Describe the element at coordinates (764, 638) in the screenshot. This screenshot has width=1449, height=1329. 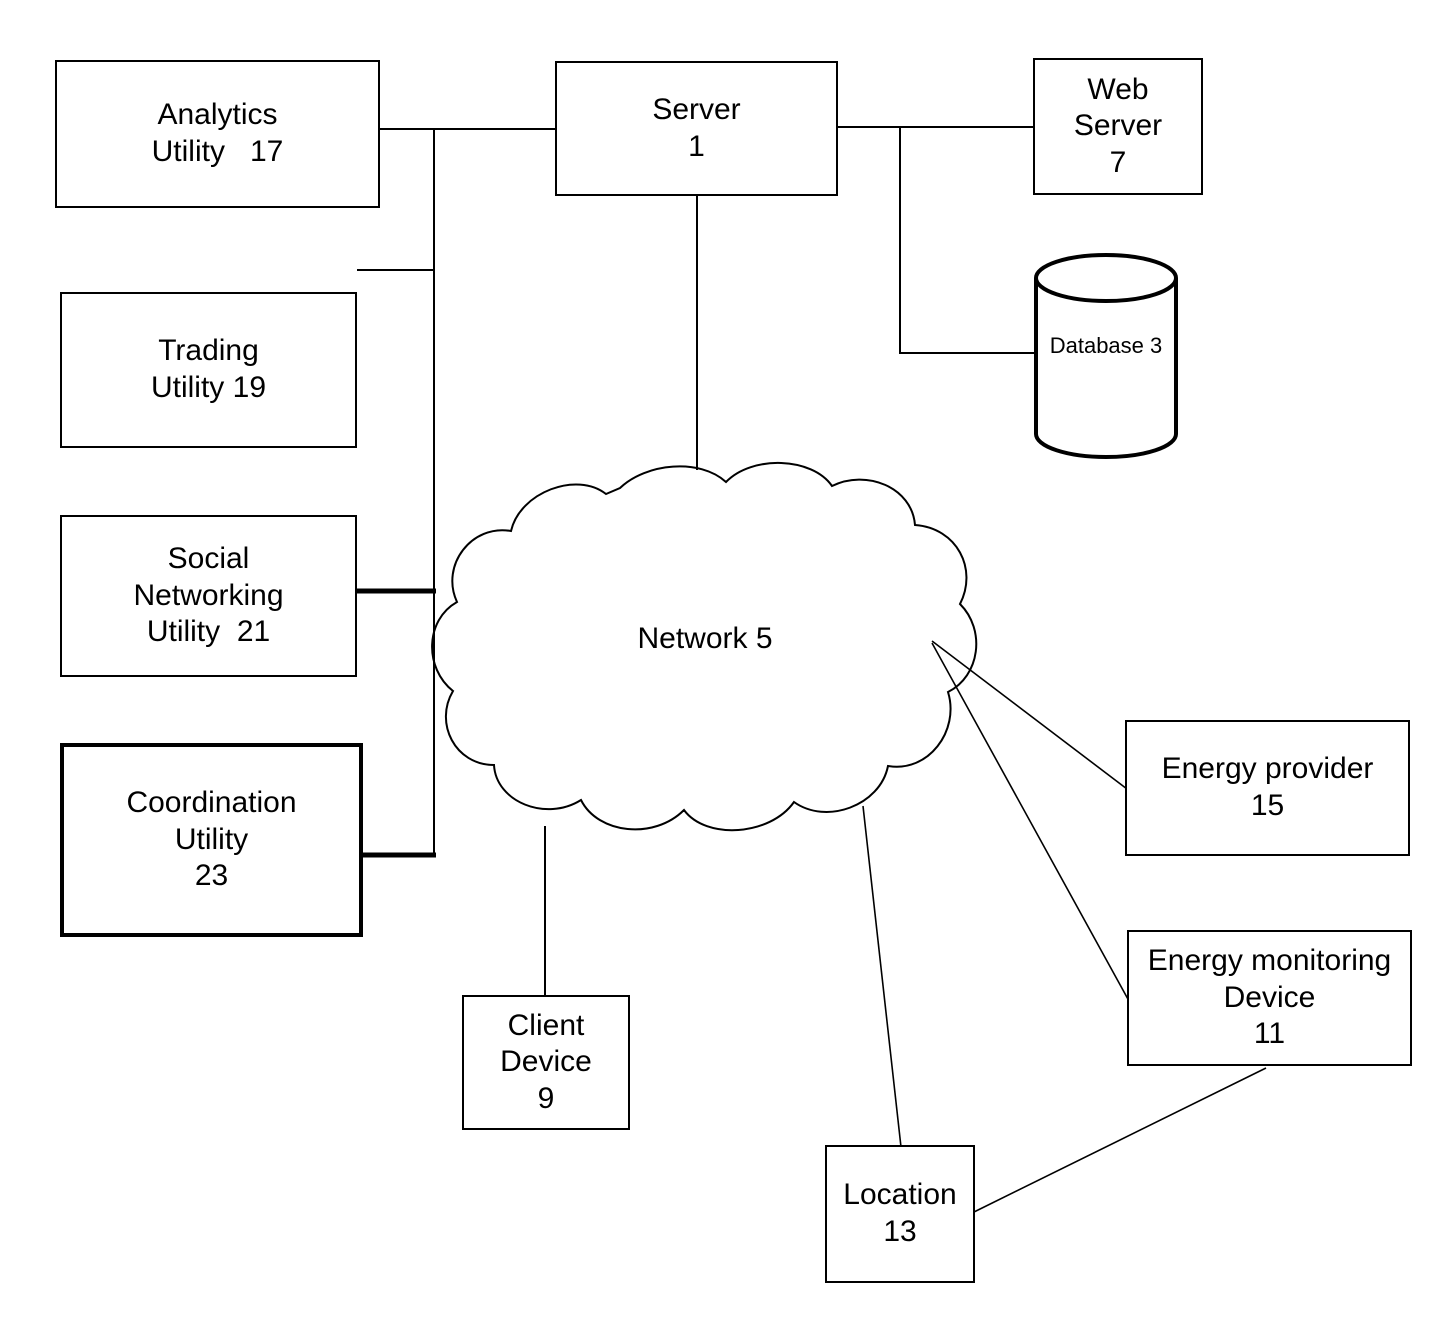
I see `network-line-2: 5` at that location.